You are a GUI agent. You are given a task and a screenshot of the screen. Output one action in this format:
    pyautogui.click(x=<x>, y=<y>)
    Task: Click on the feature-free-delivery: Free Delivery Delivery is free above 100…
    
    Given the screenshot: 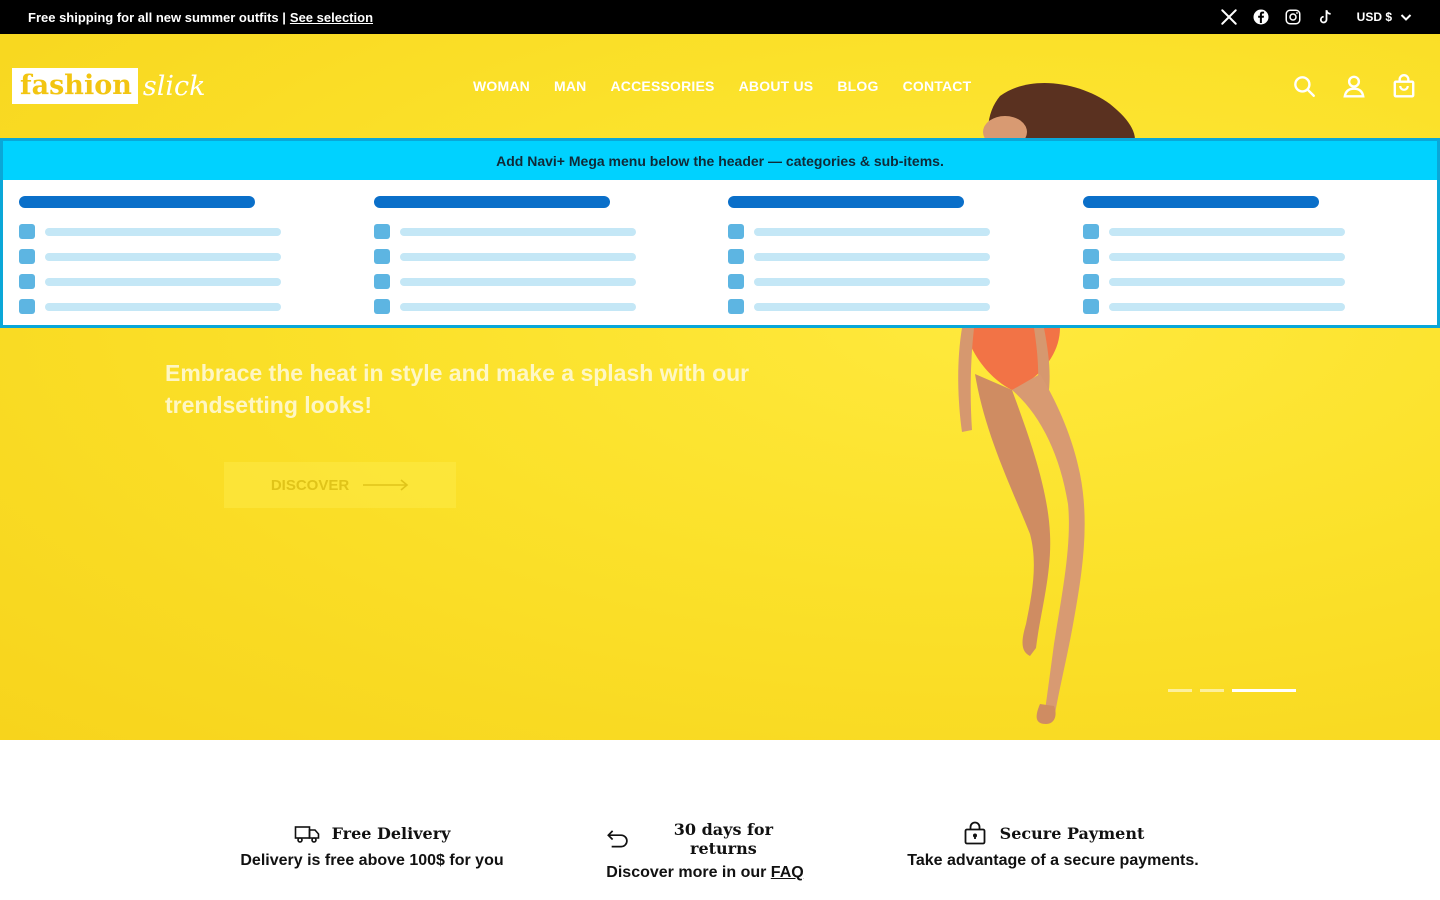 What is the action you would take?
    pyautogui.click(x=372, y=845)
    